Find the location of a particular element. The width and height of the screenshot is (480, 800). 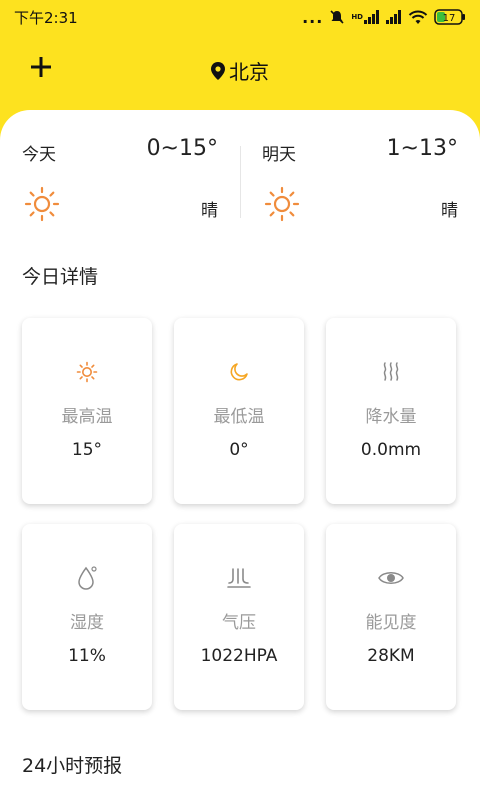

location-pin-icon is located at coordinates (218, 70).